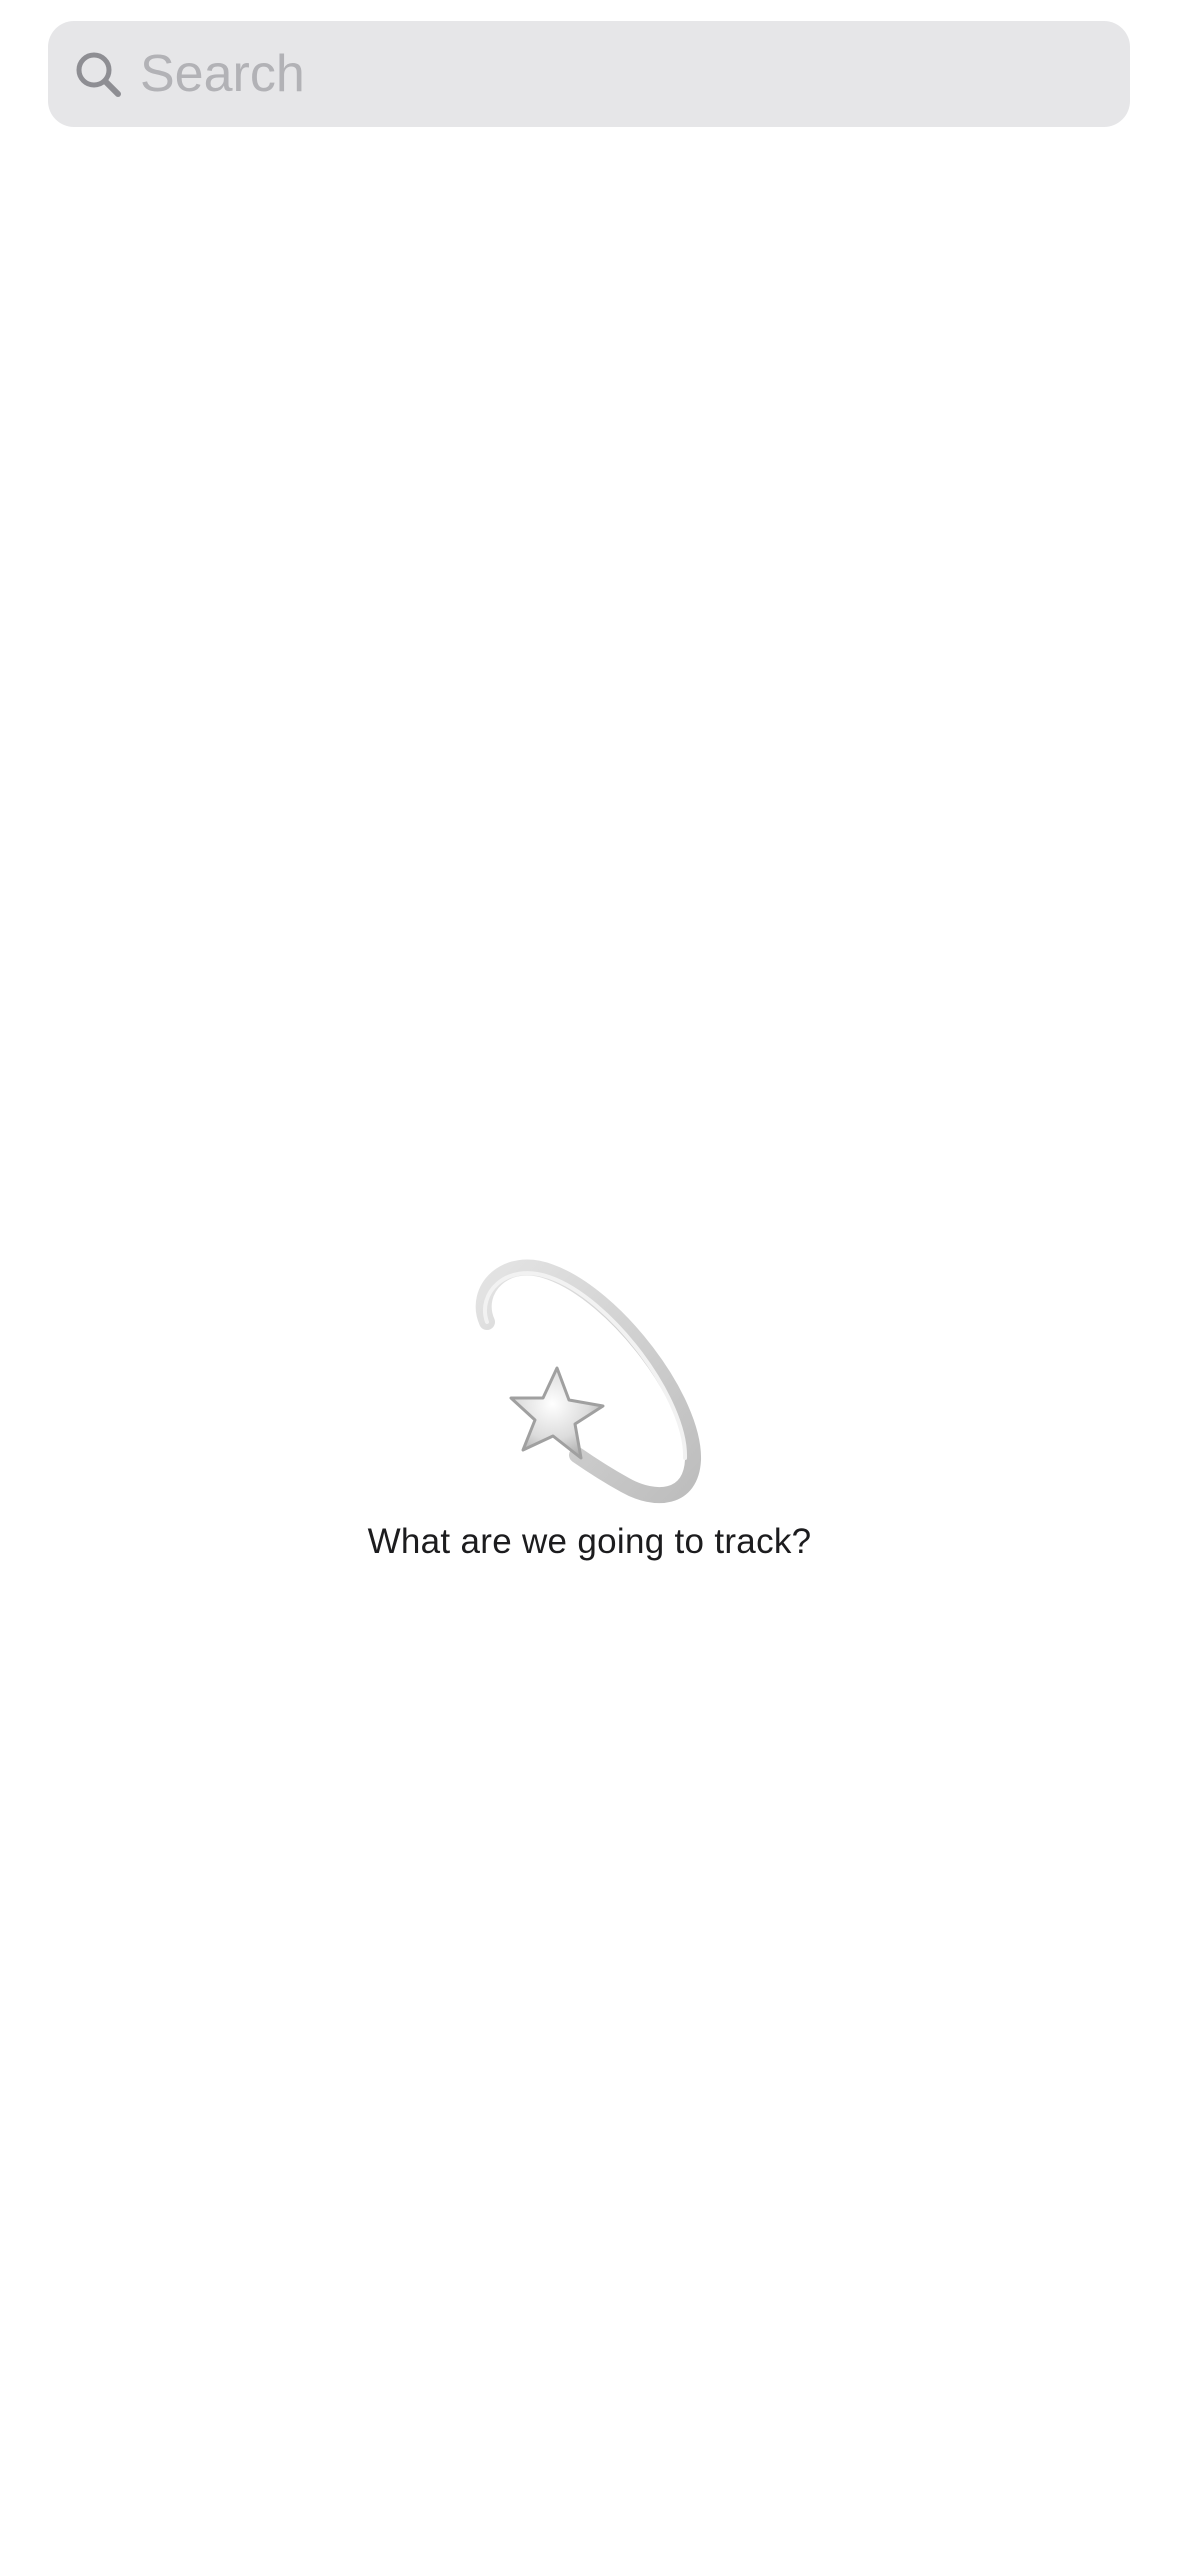  I want to click on search-icon, so click(98, 74).